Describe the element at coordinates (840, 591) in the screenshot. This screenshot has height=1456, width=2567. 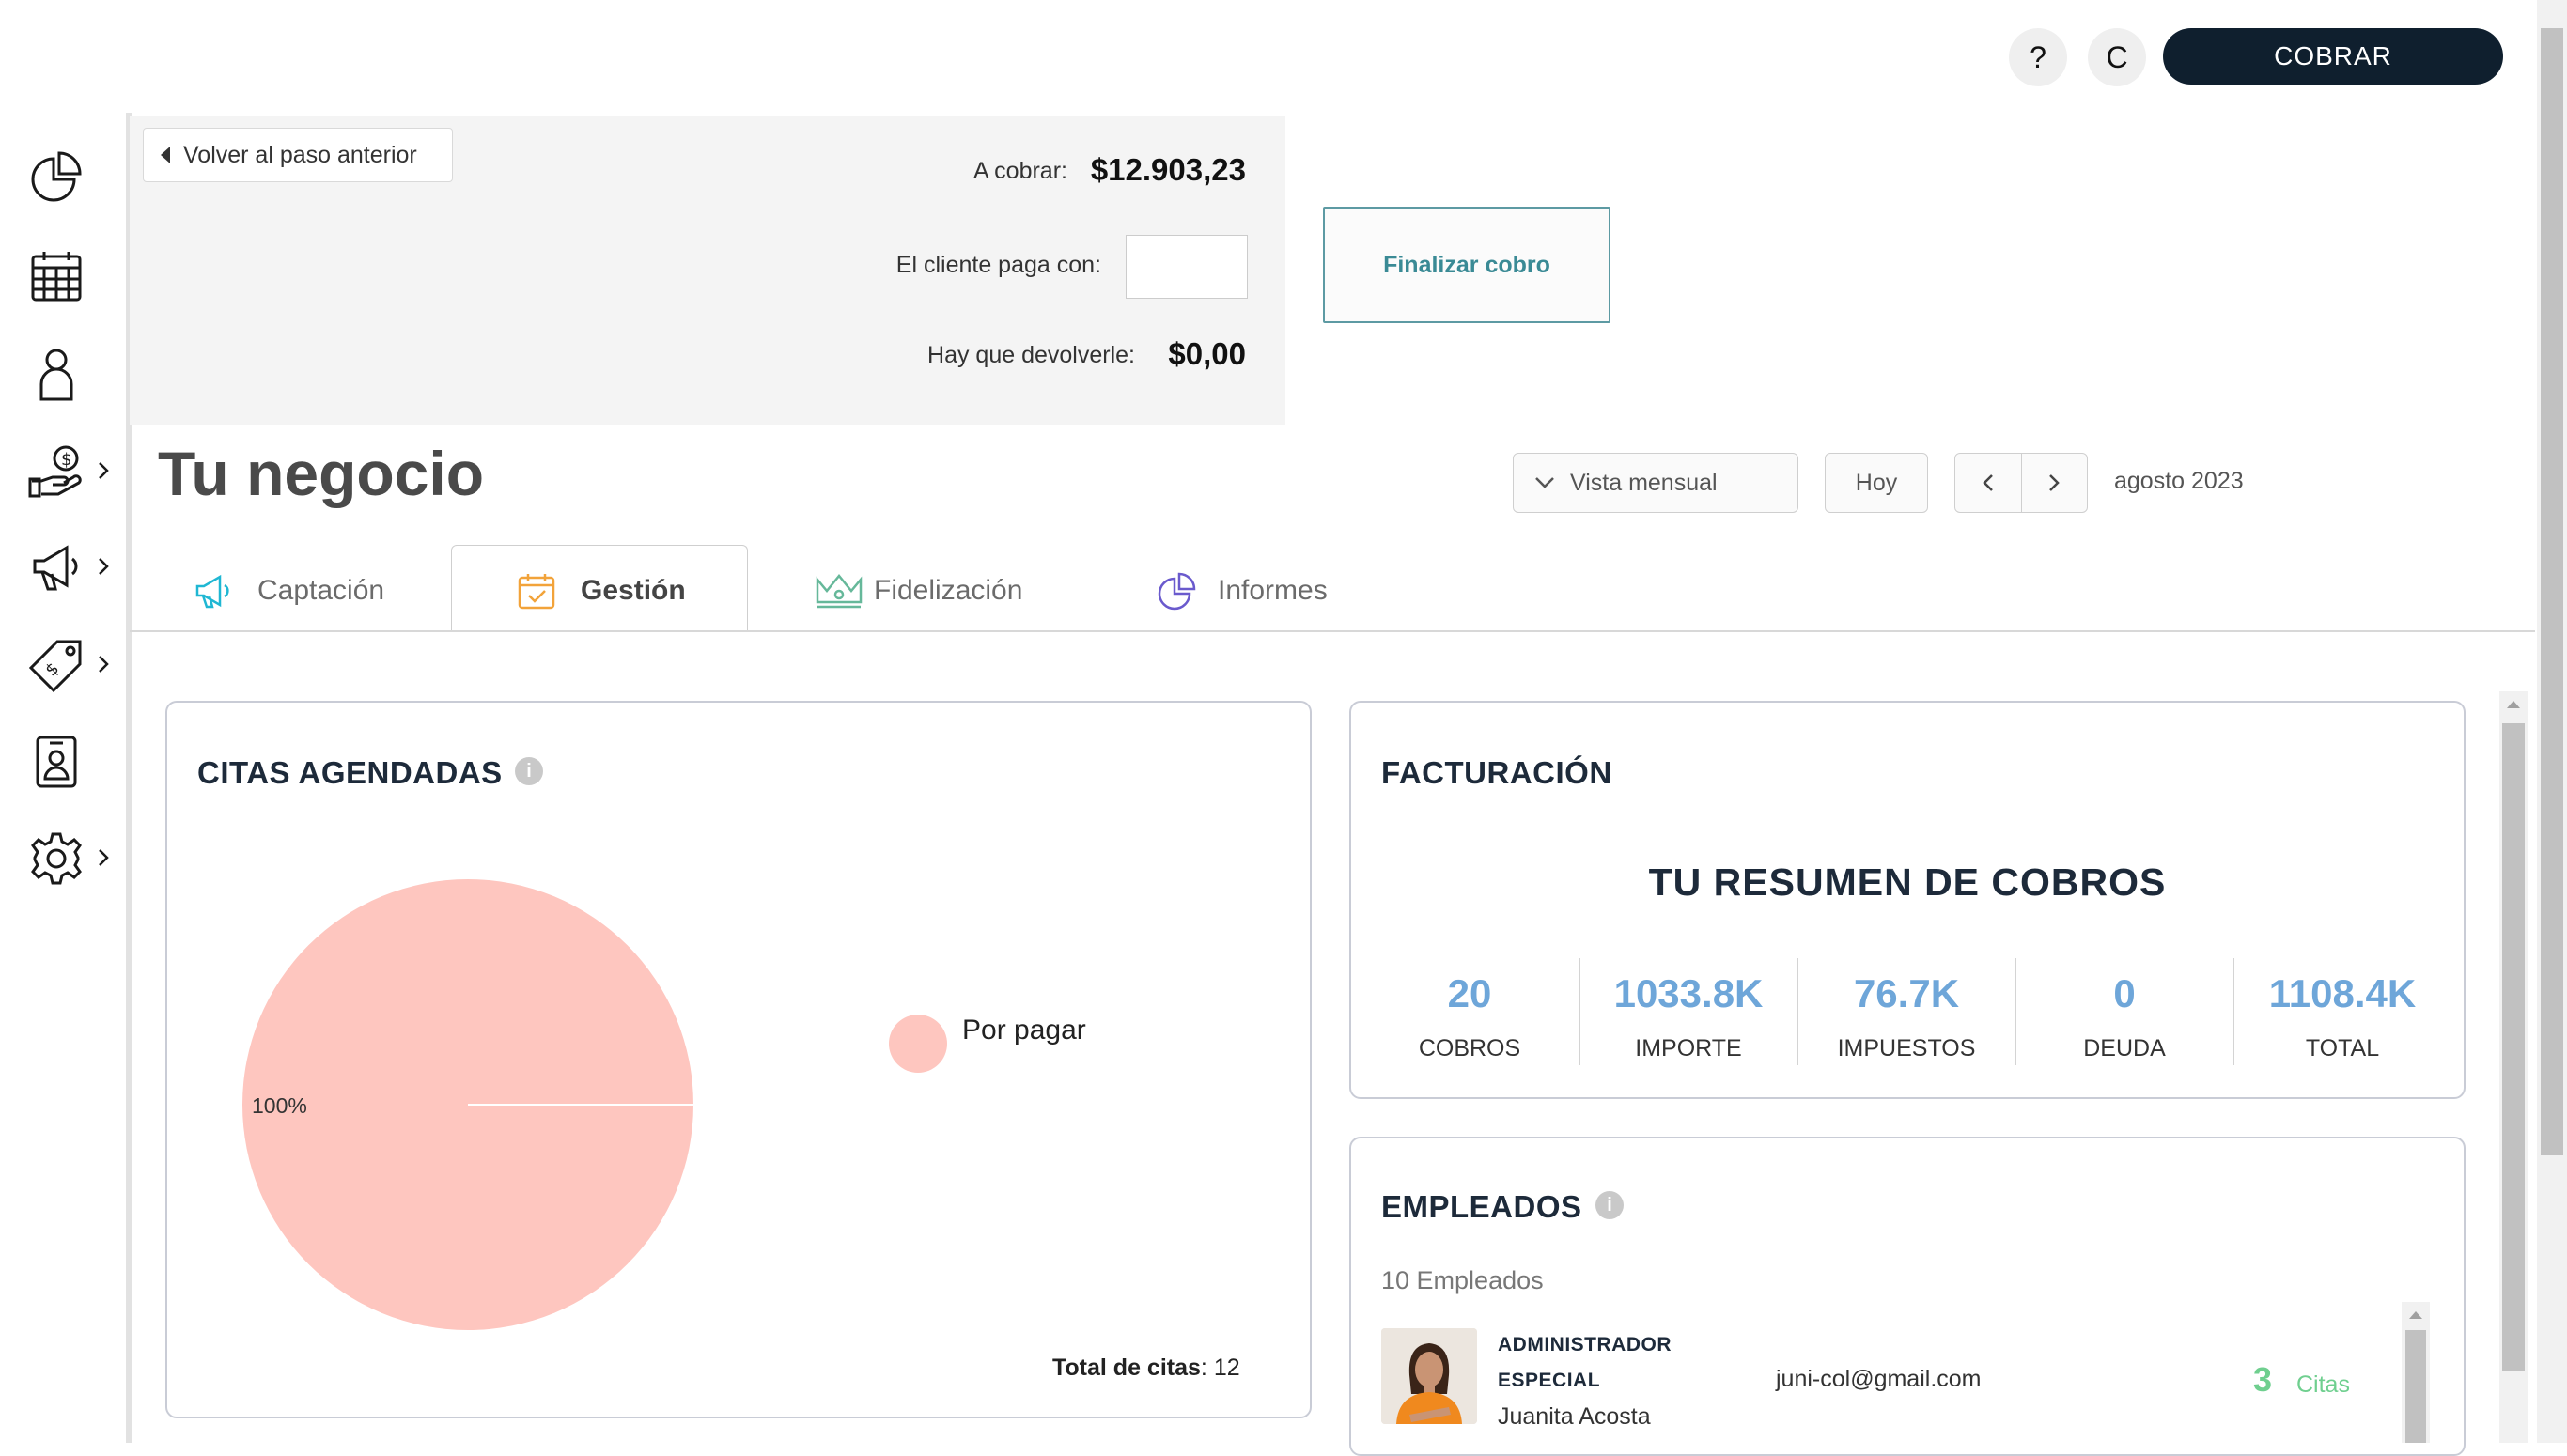
I see `crown-icon` at that location.